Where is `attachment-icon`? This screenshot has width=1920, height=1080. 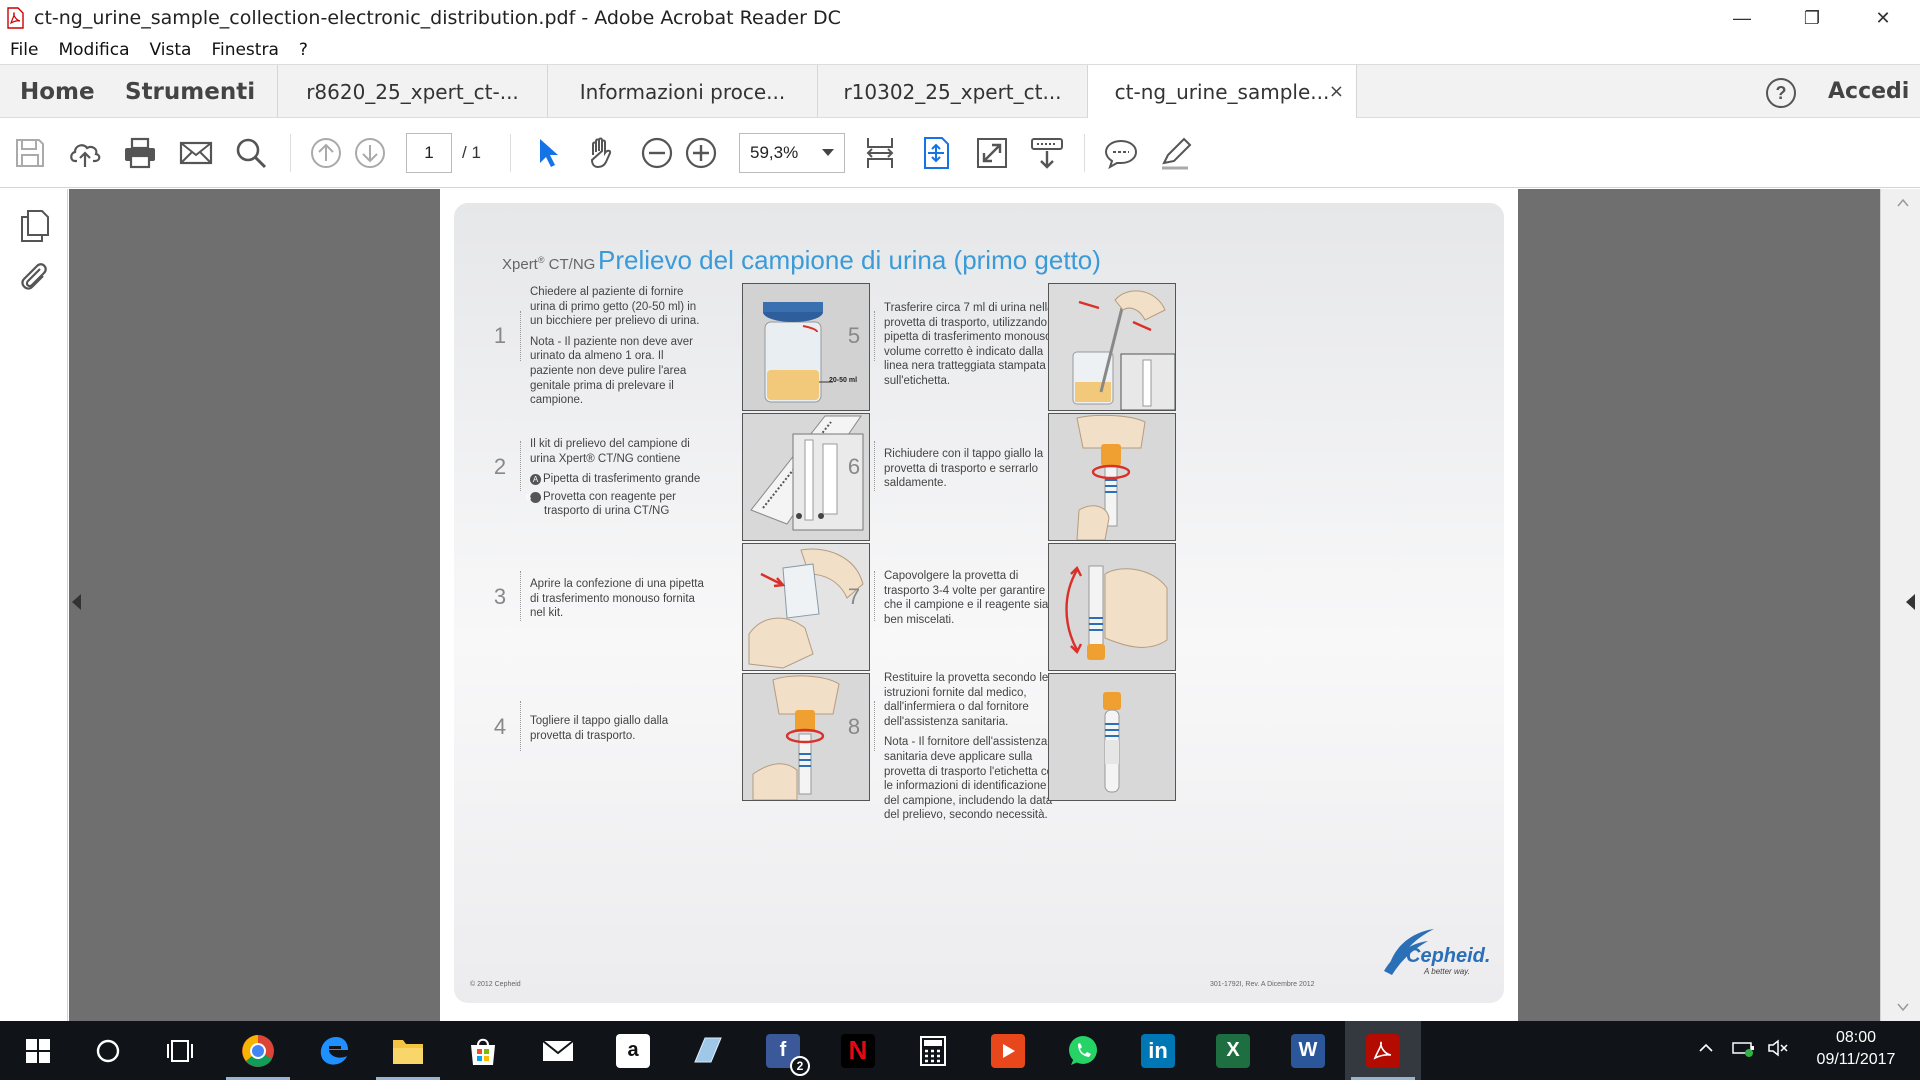
attachment-icon is located at coordinates (34, 277).